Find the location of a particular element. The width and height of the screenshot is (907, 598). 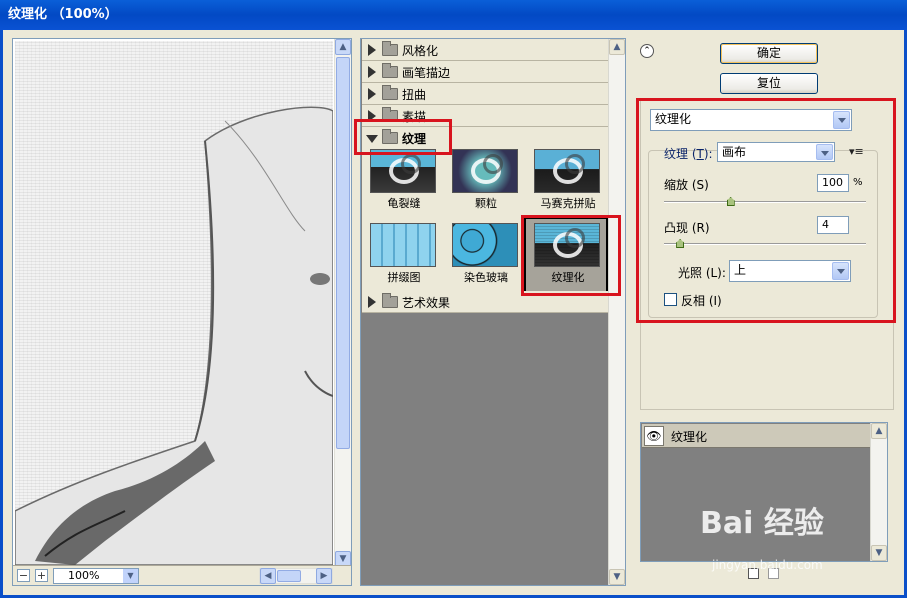

window-title: 纹理化 （100%） is located at coordinates (63, 14).